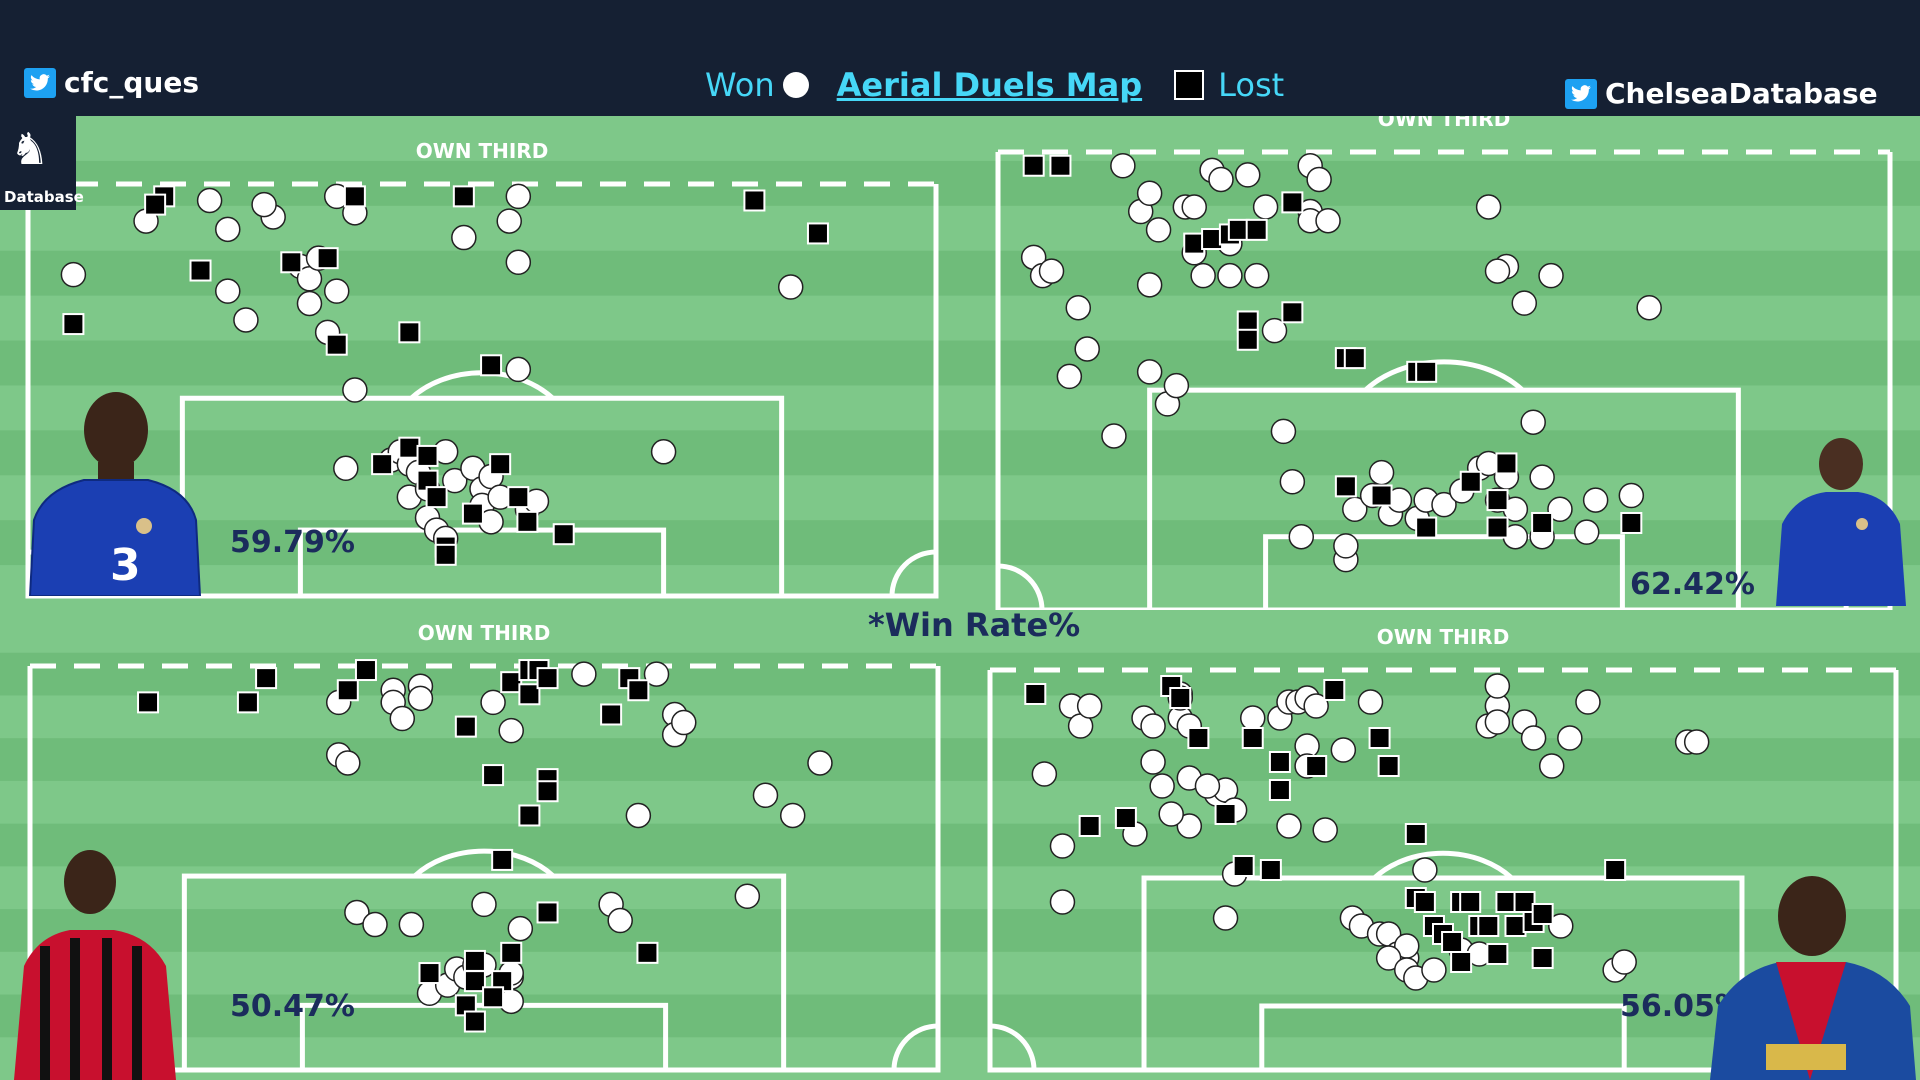  What do you see at coordinates (44, 197) in the screenshot?
I see `logo-text: Database` at bounding box center [44, 197].